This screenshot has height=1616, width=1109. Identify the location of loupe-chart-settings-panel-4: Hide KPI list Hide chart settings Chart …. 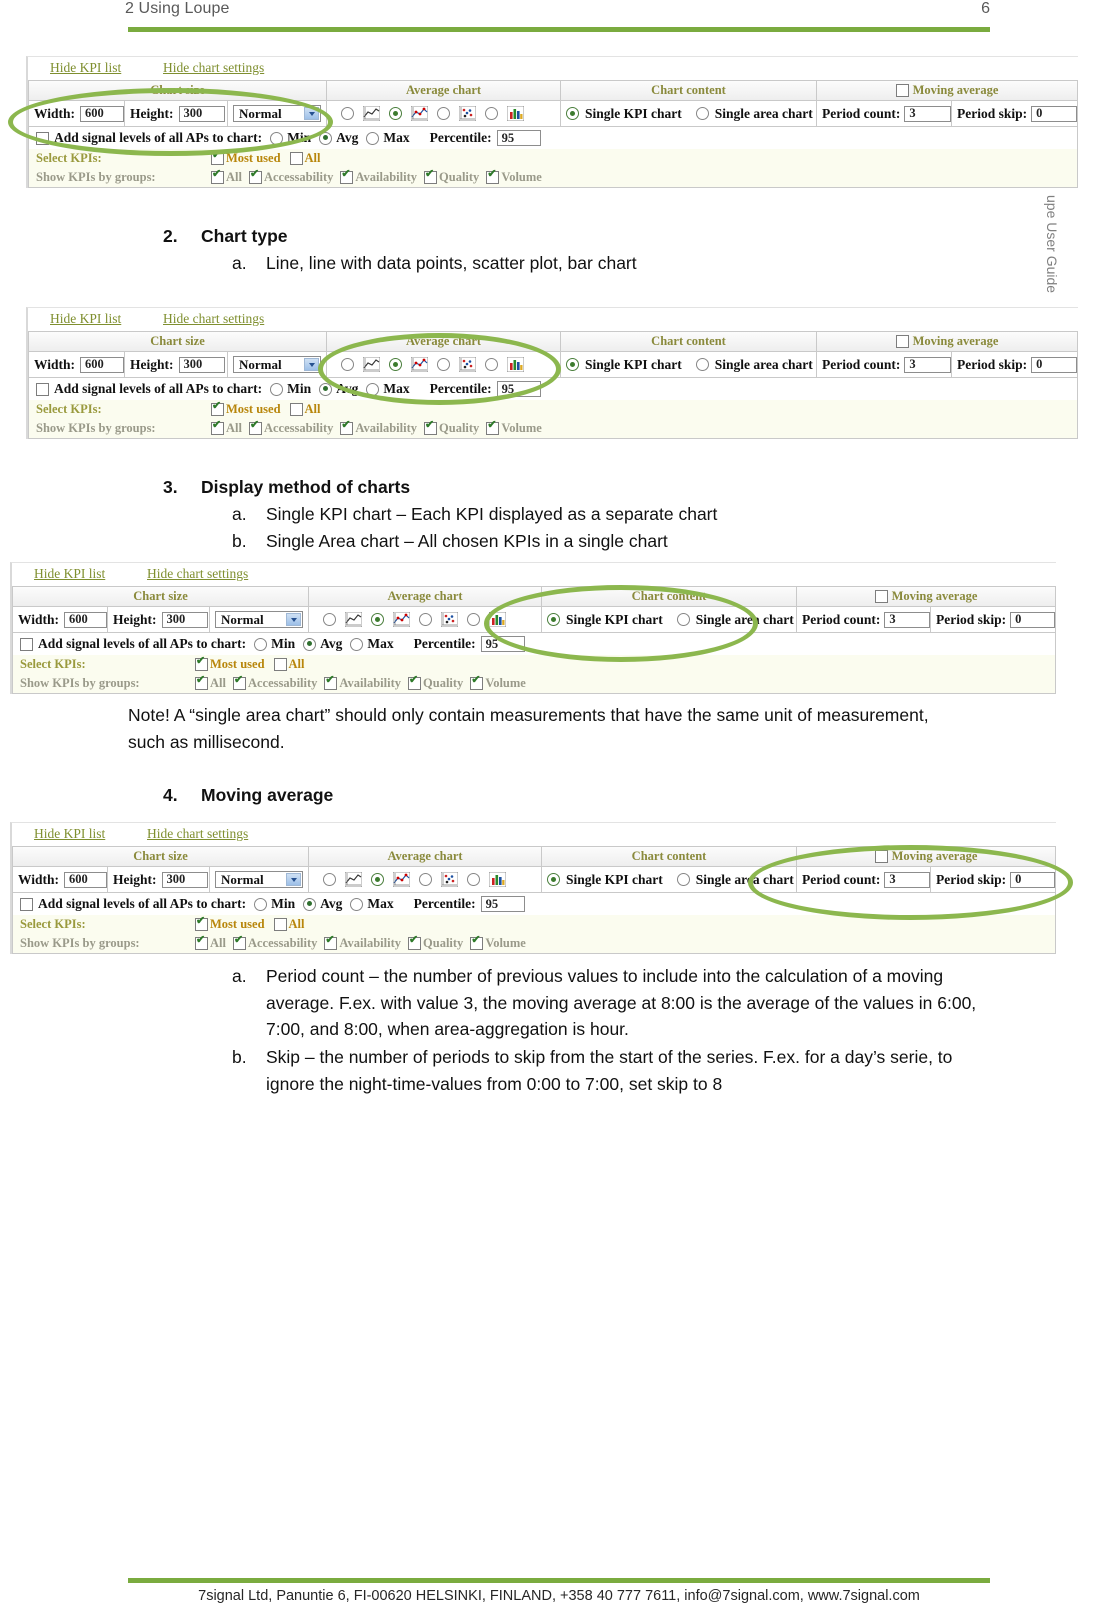
(533, 888).